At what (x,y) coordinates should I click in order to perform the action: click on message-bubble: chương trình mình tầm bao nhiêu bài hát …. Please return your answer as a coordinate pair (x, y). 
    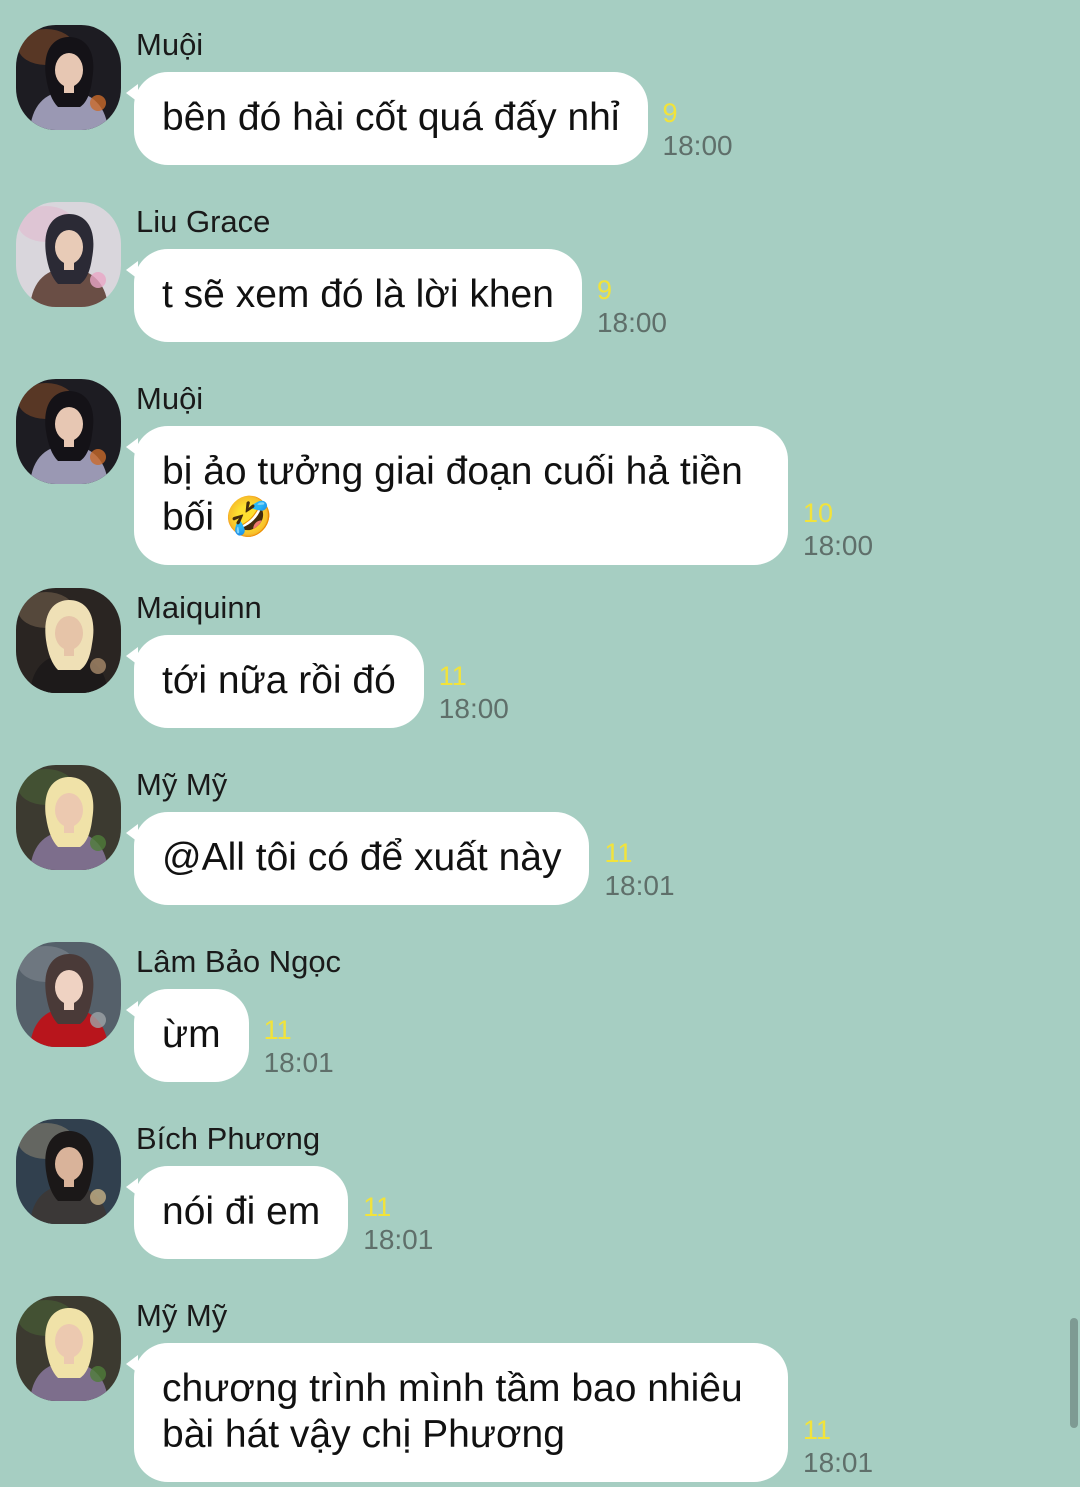
    Looking at the image, I should click on (457, 1412).